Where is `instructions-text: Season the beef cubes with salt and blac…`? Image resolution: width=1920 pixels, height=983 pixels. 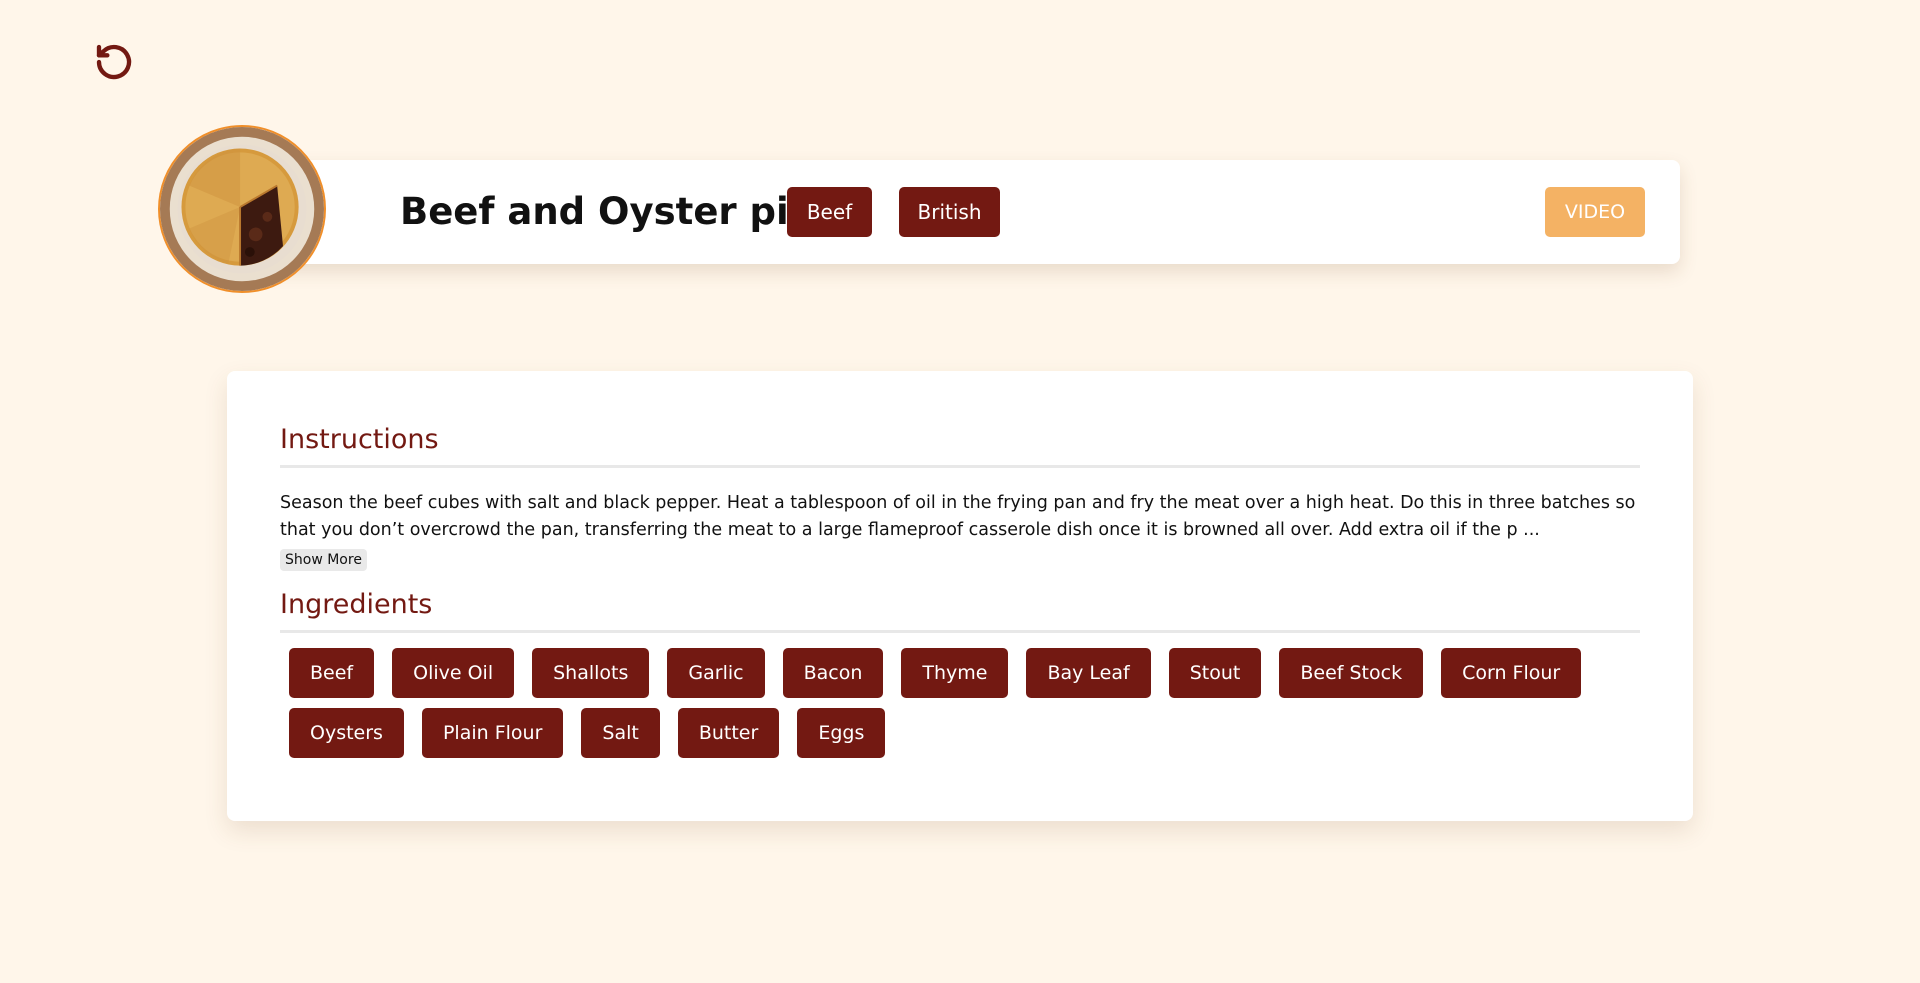
instructions-text: Season the beef cubes with salt and blac… is located at coordinates (958, 516).